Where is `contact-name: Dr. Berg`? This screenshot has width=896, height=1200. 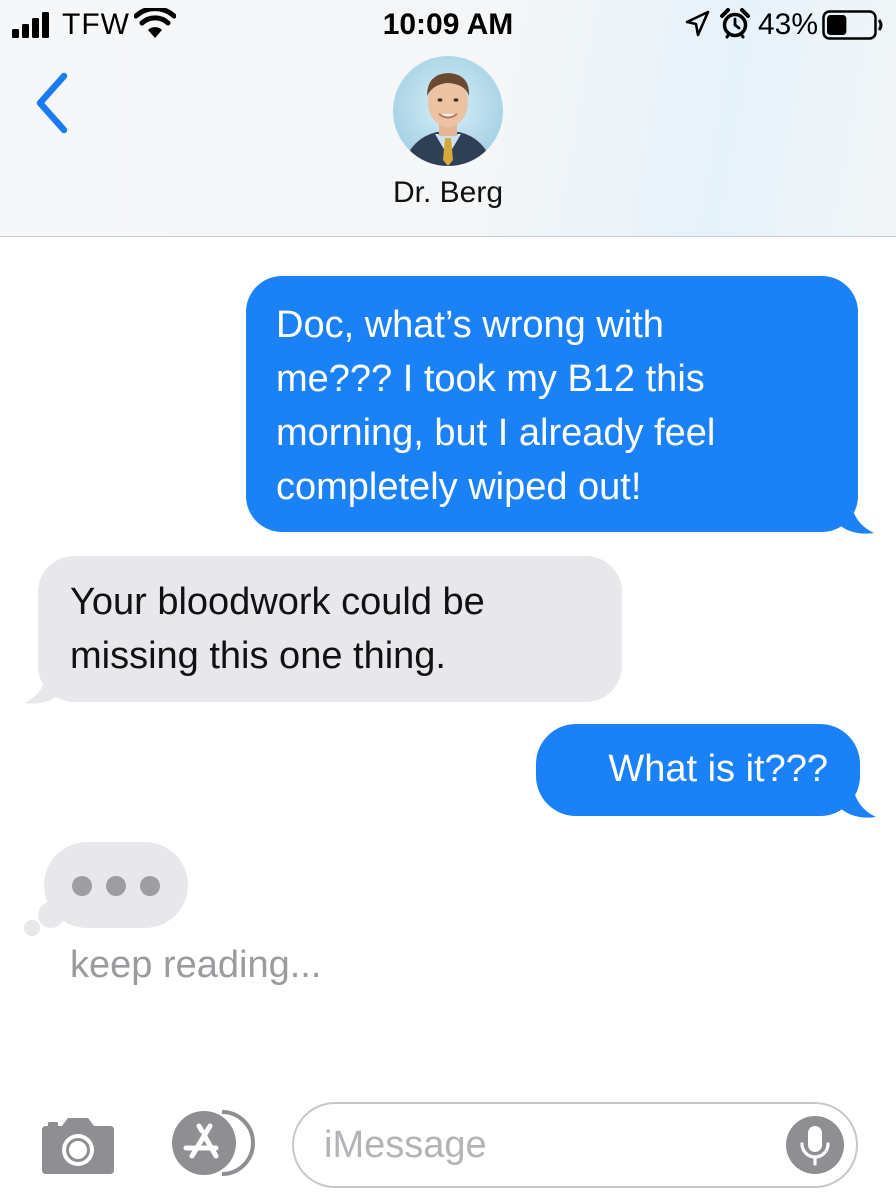 contact-name: Dr. Berg is located at coordinates (448, 193).